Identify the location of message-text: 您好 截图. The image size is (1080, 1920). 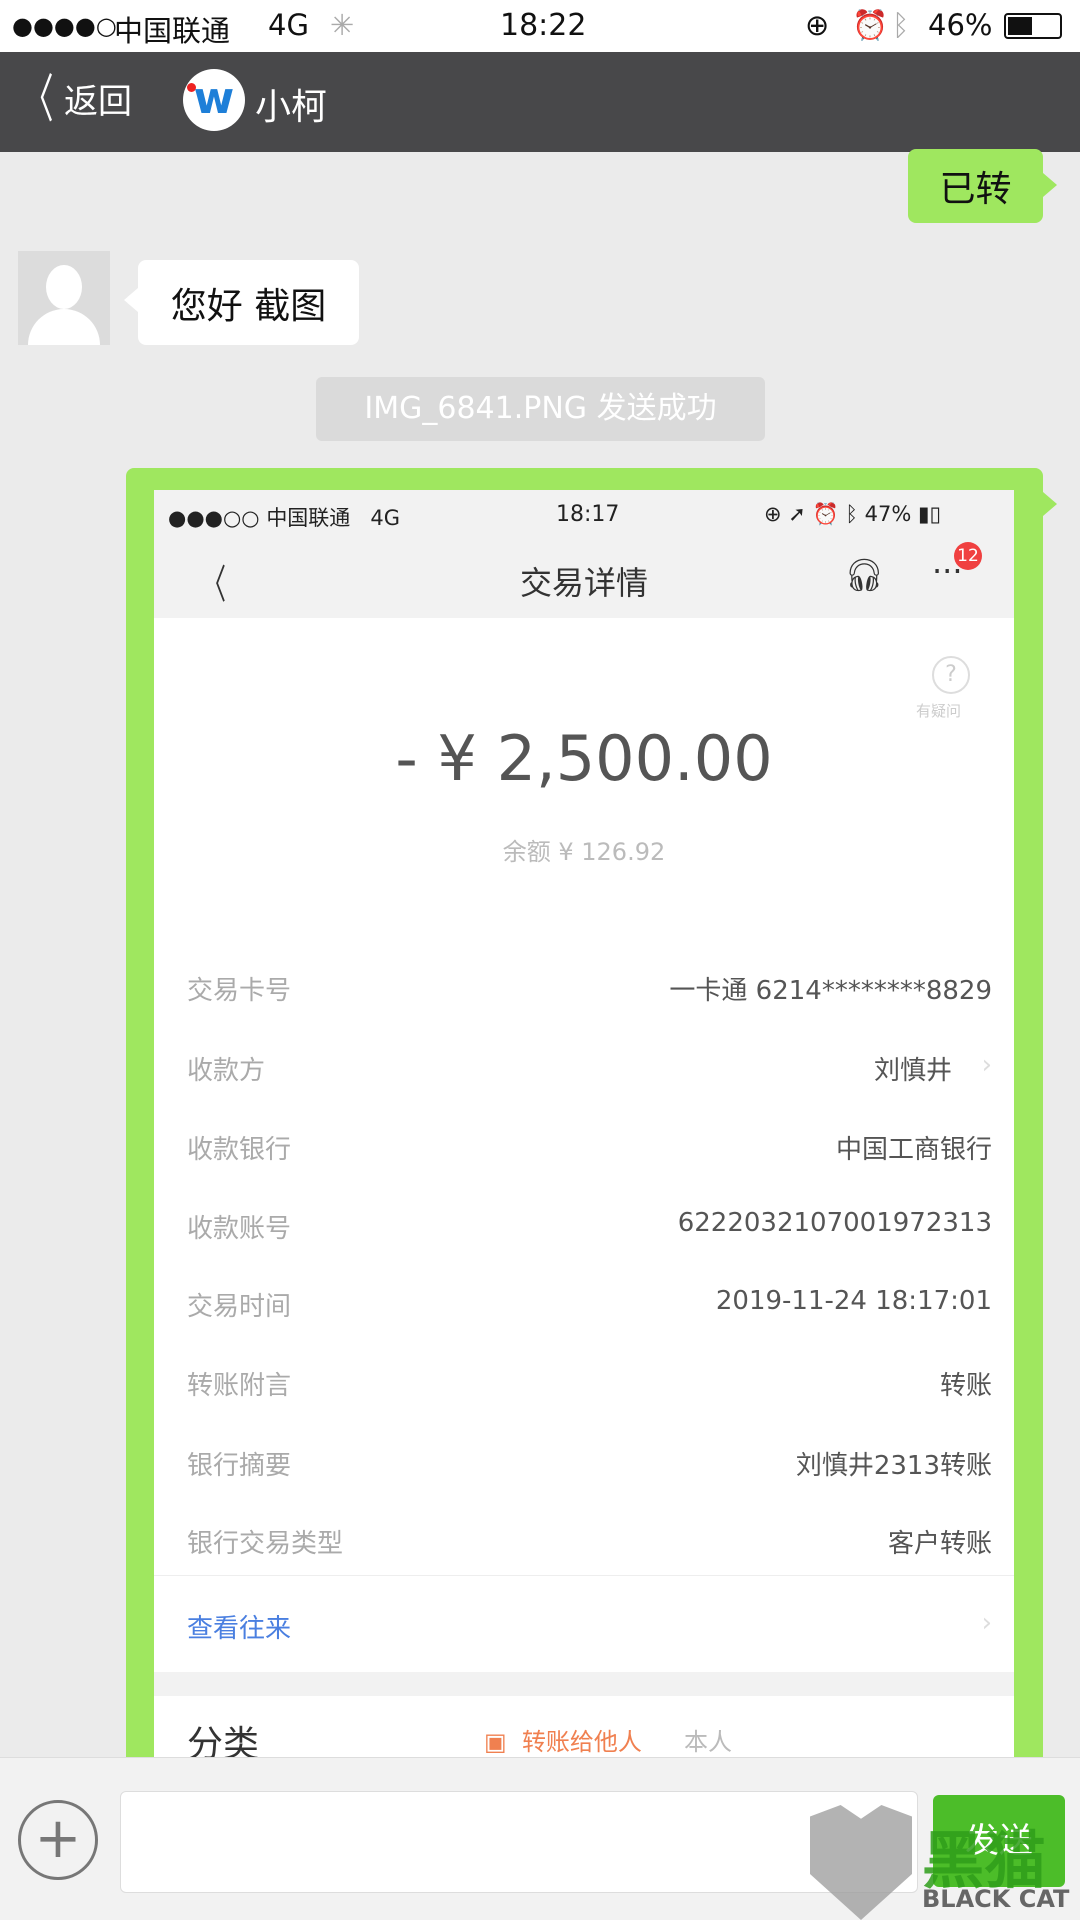
(248, 306).